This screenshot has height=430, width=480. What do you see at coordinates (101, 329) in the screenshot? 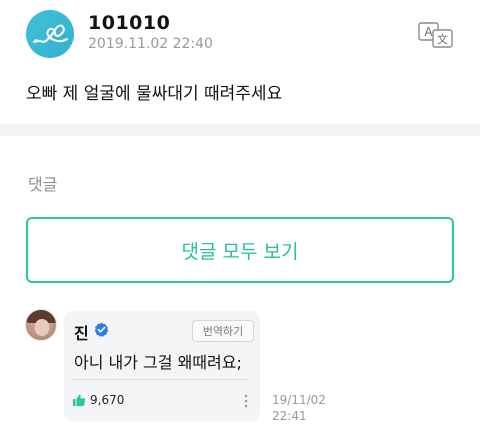
I see `verified-badge-icon` at bounding box center [101, 329].